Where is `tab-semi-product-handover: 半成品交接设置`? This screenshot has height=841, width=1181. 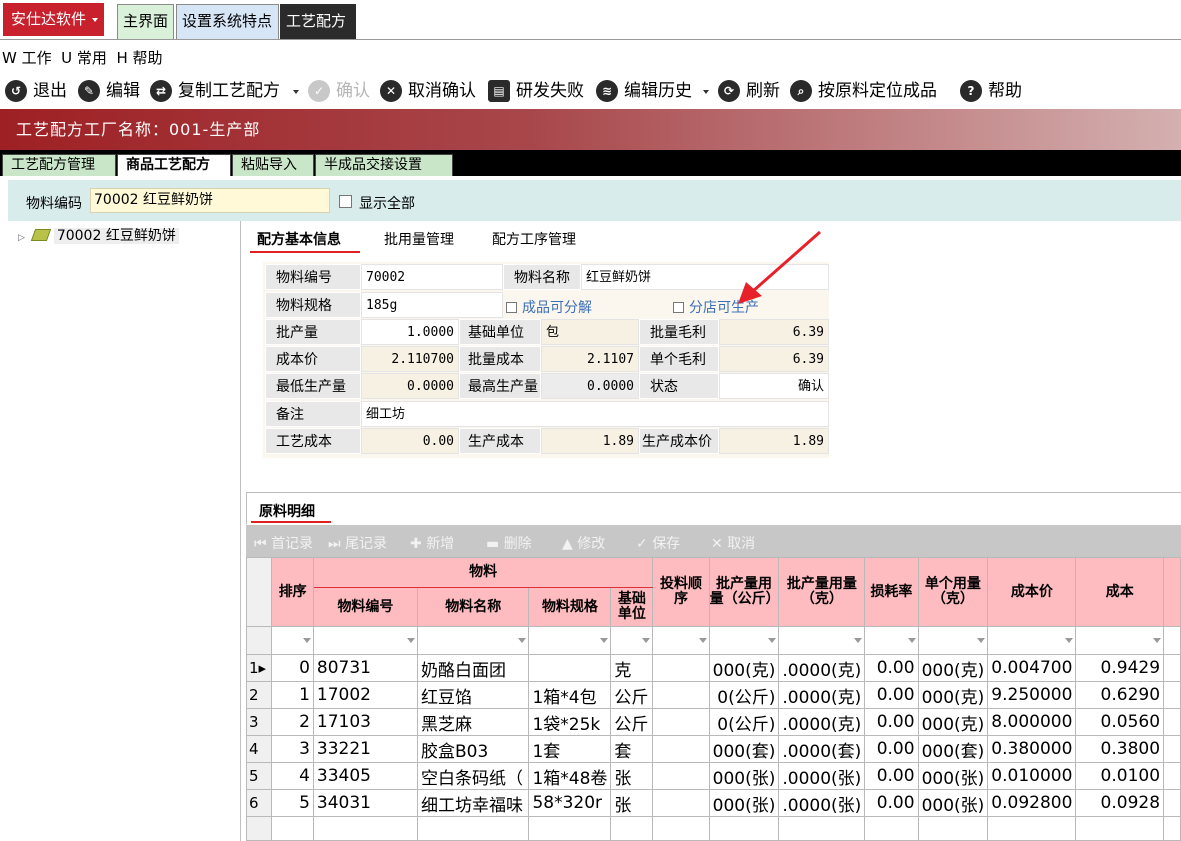
tab-semi-product-handover: 半成品交接设置 is located at coordinates (384, 165).